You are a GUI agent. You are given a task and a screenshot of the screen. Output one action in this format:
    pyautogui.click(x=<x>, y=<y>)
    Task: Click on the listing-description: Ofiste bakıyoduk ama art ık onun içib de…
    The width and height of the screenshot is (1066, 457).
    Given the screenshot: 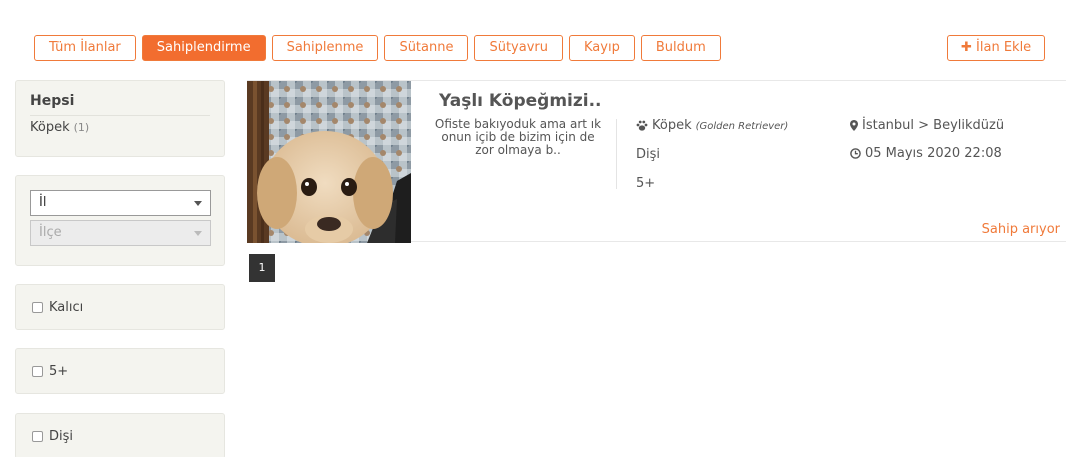 What is the action you would take?
    pyautogui.click(x=518, y=137)
    